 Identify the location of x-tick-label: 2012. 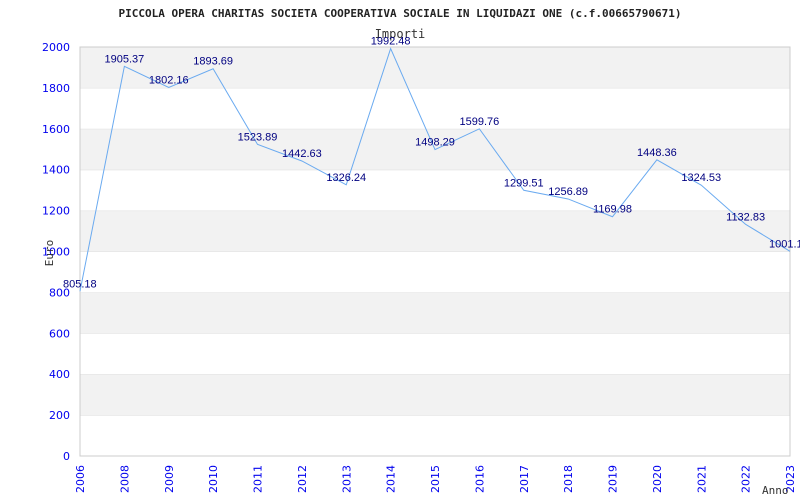
(302, 479).